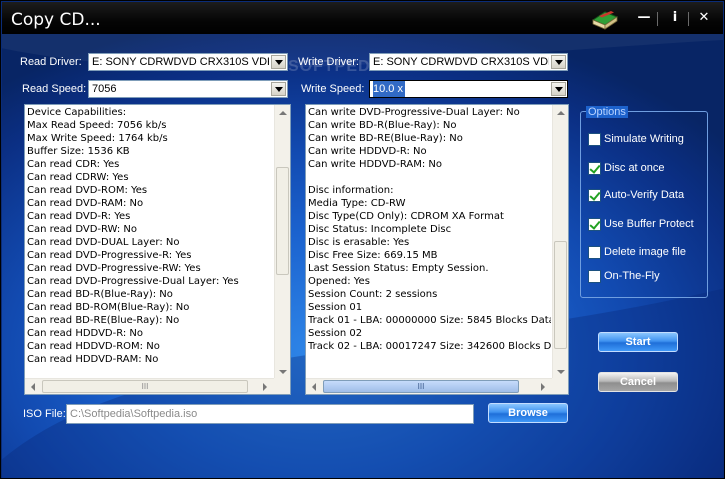  Describe the element at coordinates (78, 177) in the screenshot. I see `list-item: Can read CDRW: Yes` at that location.